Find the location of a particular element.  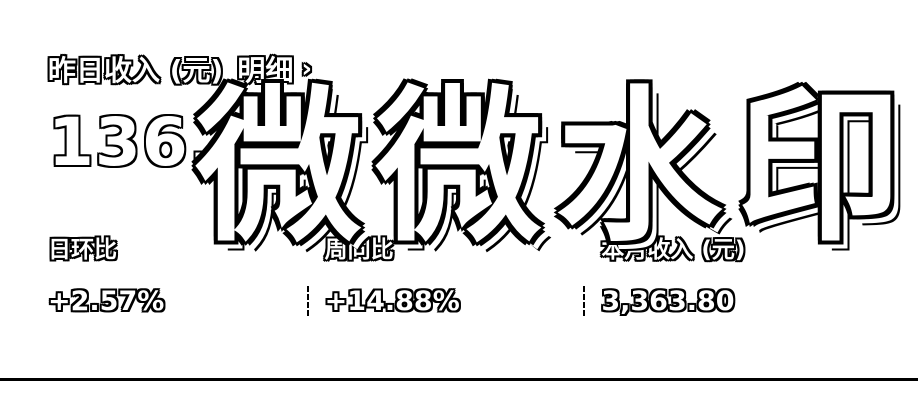

stat-label: 本月收入 (元) is located at coordinates (673, 250).